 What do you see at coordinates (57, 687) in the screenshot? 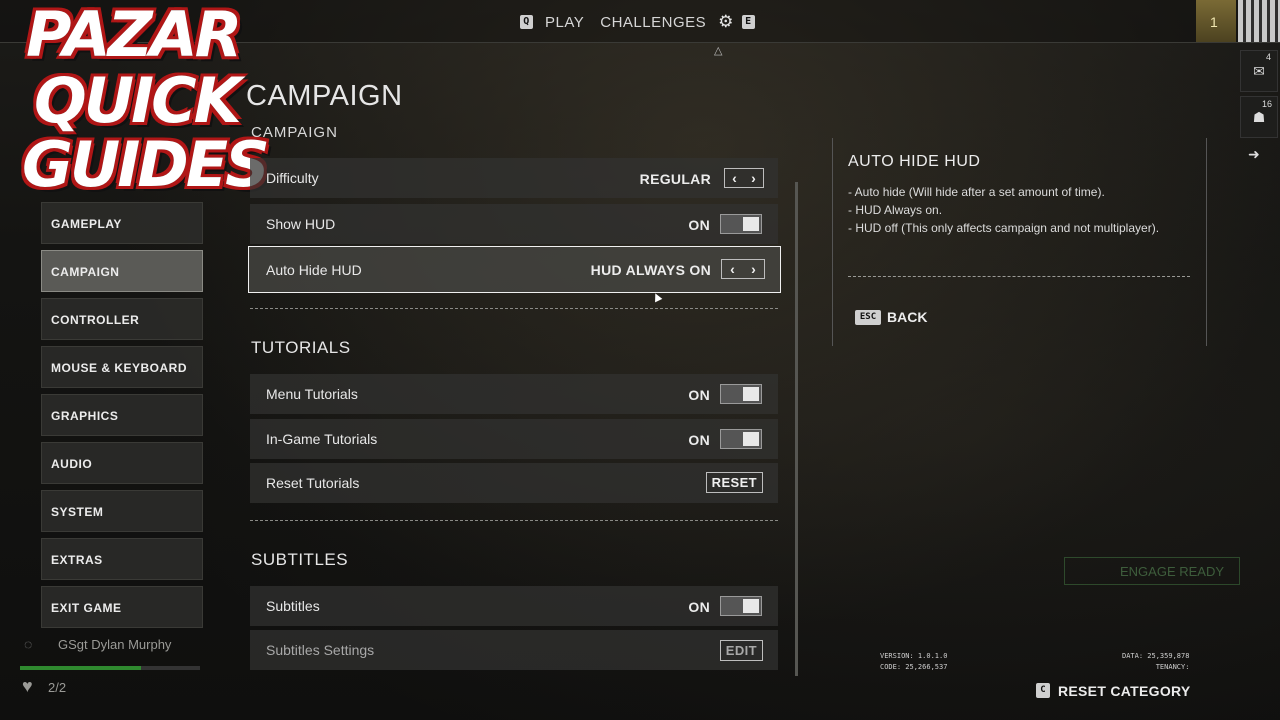
I see `lives-count: 2/2` at bounding box center [57, 687].